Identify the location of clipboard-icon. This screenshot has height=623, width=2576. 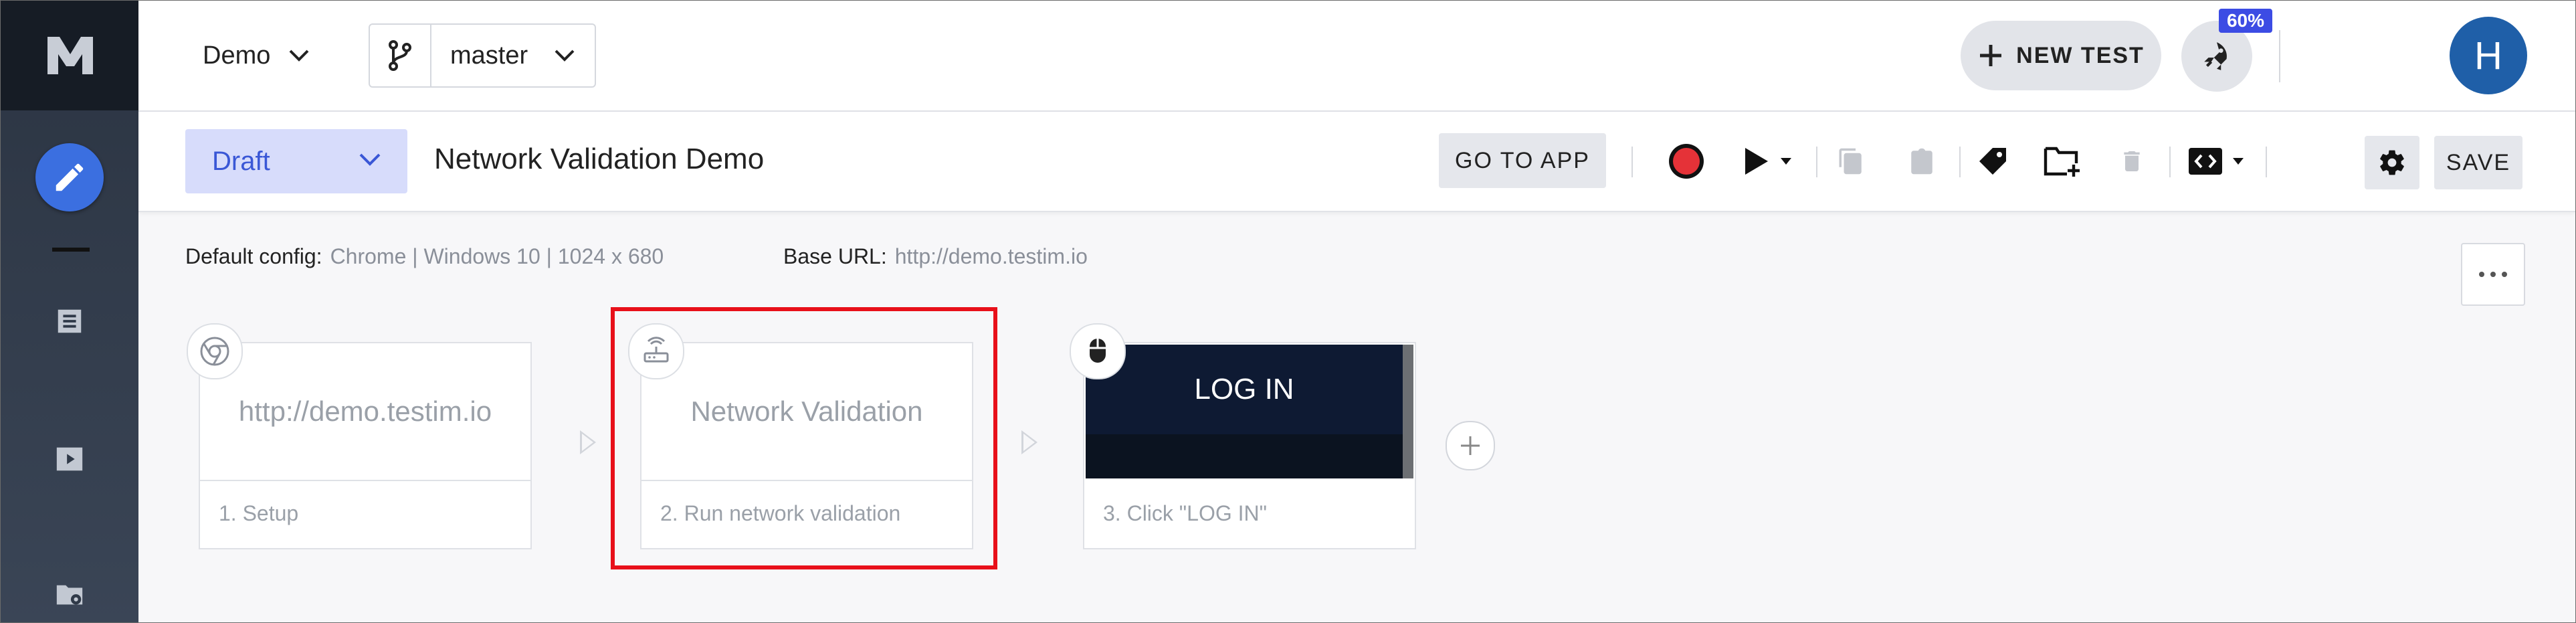
(1922, 161).